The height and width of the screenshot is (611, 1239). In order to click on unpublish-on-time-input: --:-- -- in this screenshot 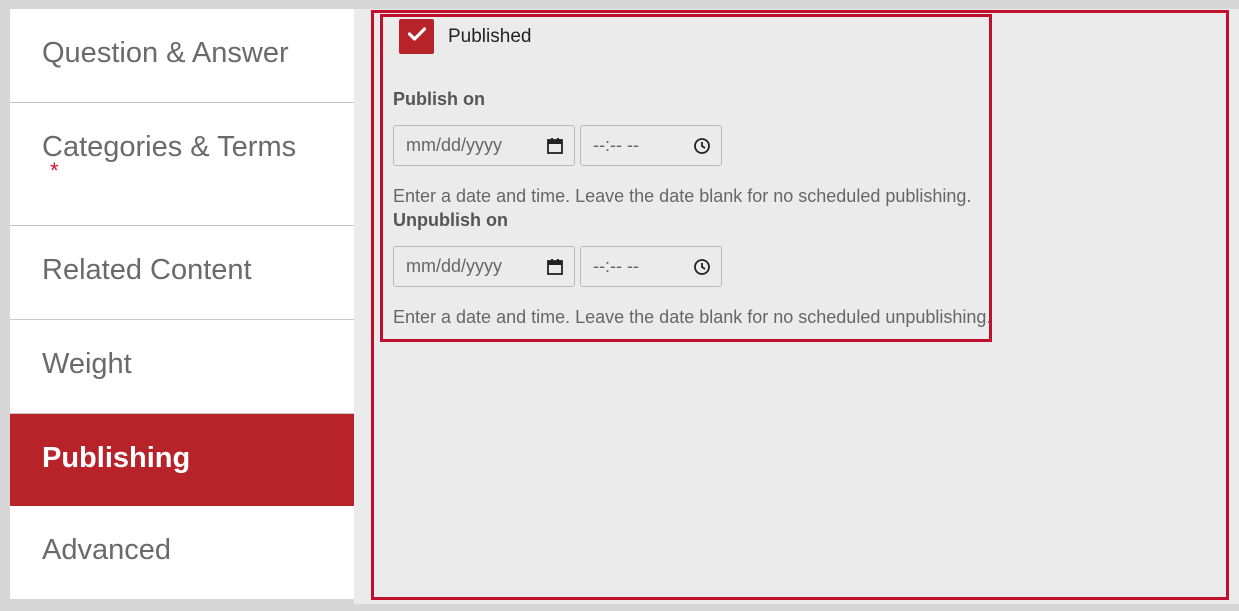, I will do `click(651, 266)`.